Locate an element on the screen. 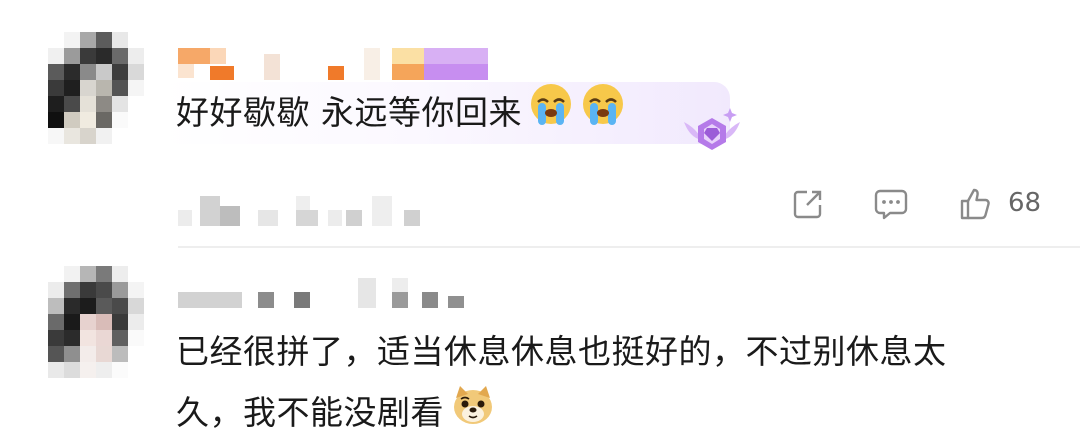 This screenshot has height=447, width=1080. comment-meta-redacted is located at coordinates (318, 213).